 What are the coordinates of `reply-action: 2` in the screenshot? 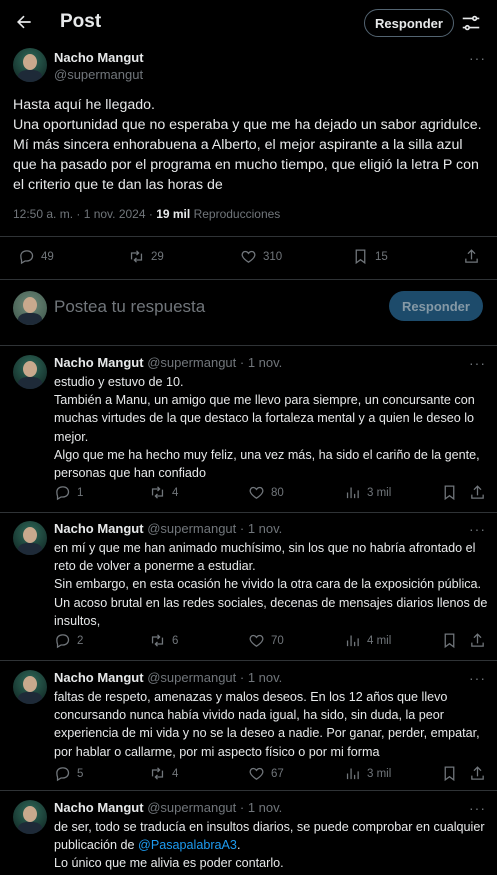 It's located at (68, 640).